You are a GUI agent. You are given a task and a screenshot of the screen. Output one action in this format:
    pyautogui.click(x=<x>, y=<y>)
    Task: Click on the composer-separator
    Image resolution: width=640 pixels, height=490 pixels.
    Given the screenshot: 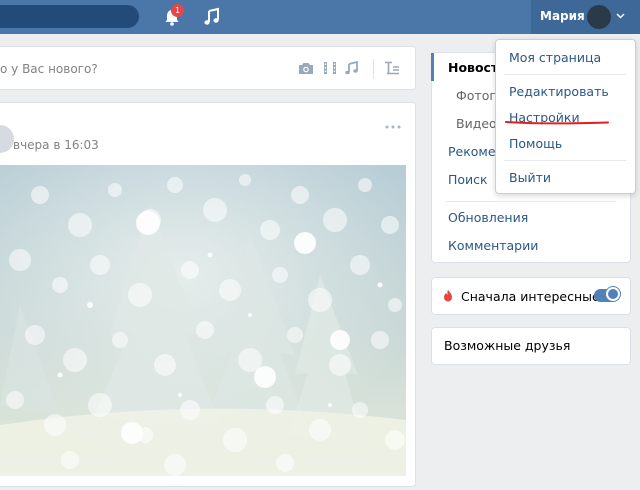 What is the action you would take?
    pyautogui.click(x=373, y=69)
    